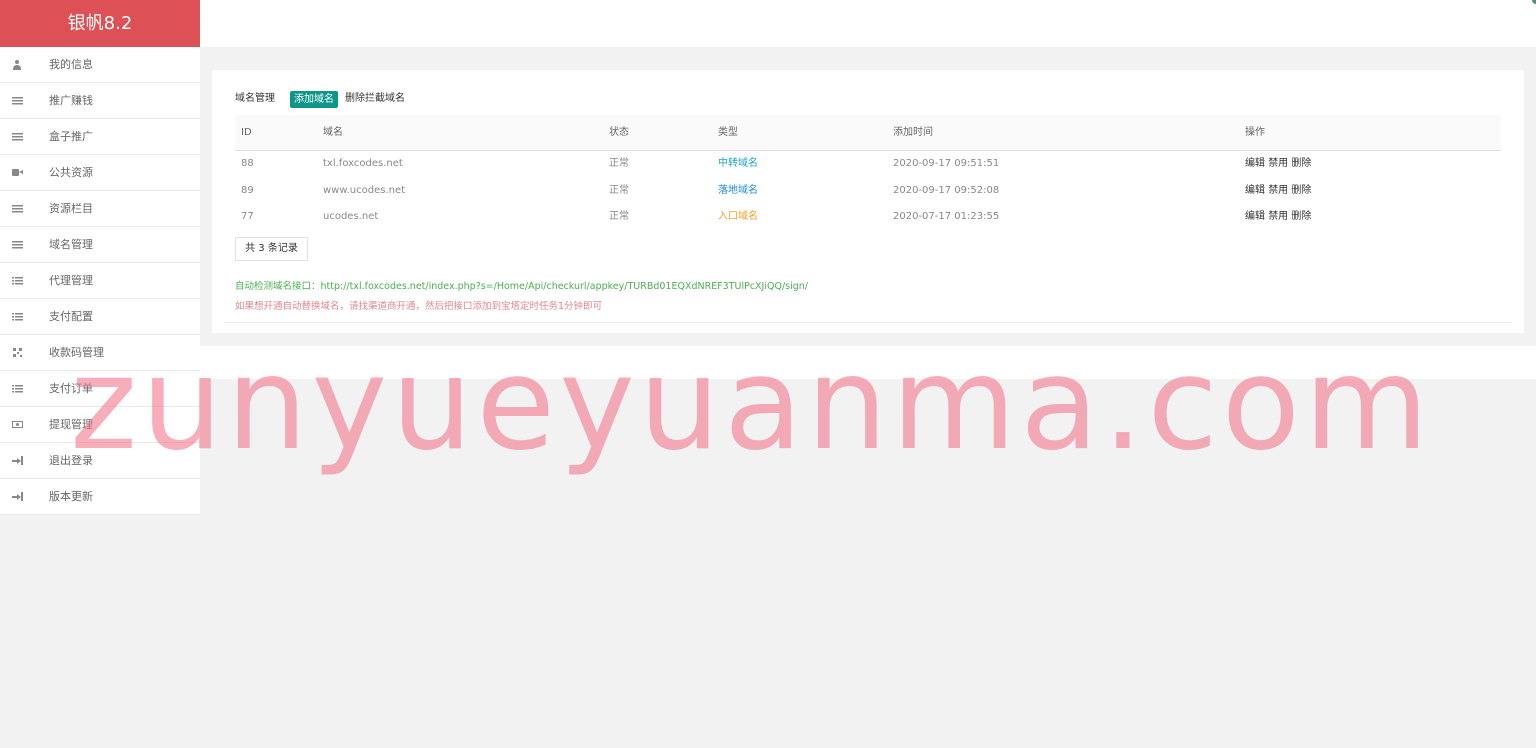 The height and width of the screenshot is (748, 1536). Describe the element at coordinates (100, 461) in the screenshot. I see `sidebar-item-logout: 退出登录` at that location.